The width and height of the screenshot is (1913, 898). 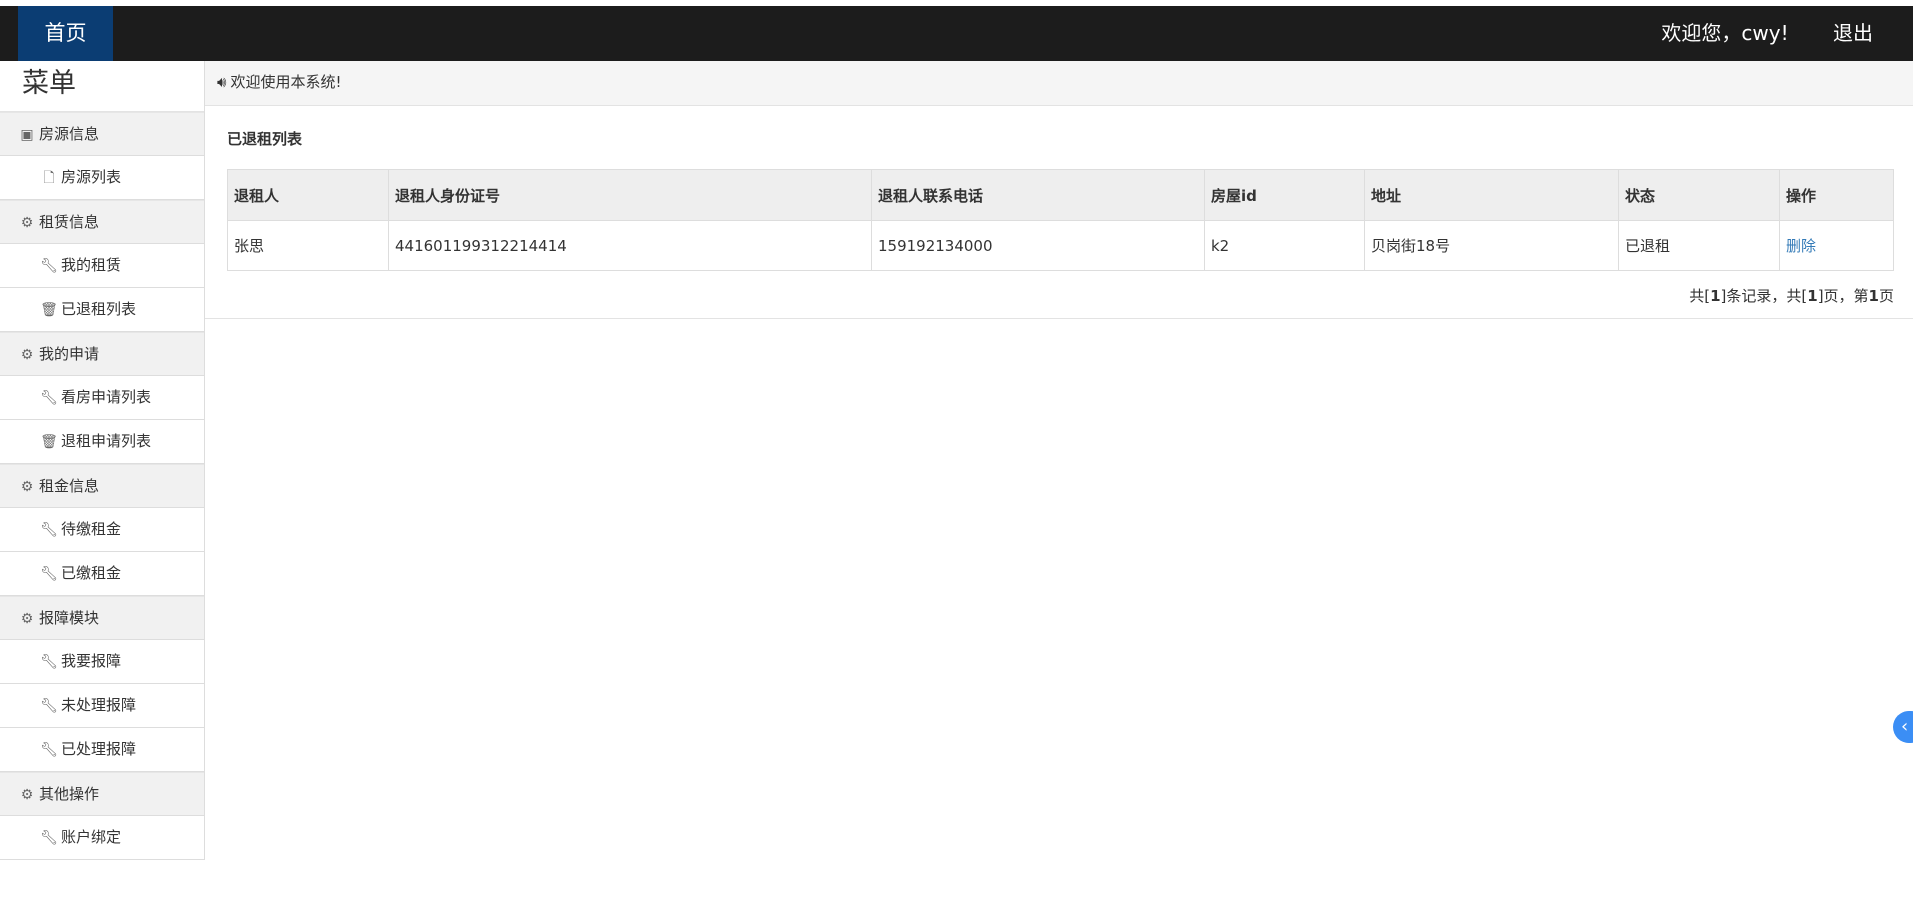 What do you see at coordinates (102, 86) in the screenshot?
I see `menu-title: 菜单` at bounding box center [102, 86].